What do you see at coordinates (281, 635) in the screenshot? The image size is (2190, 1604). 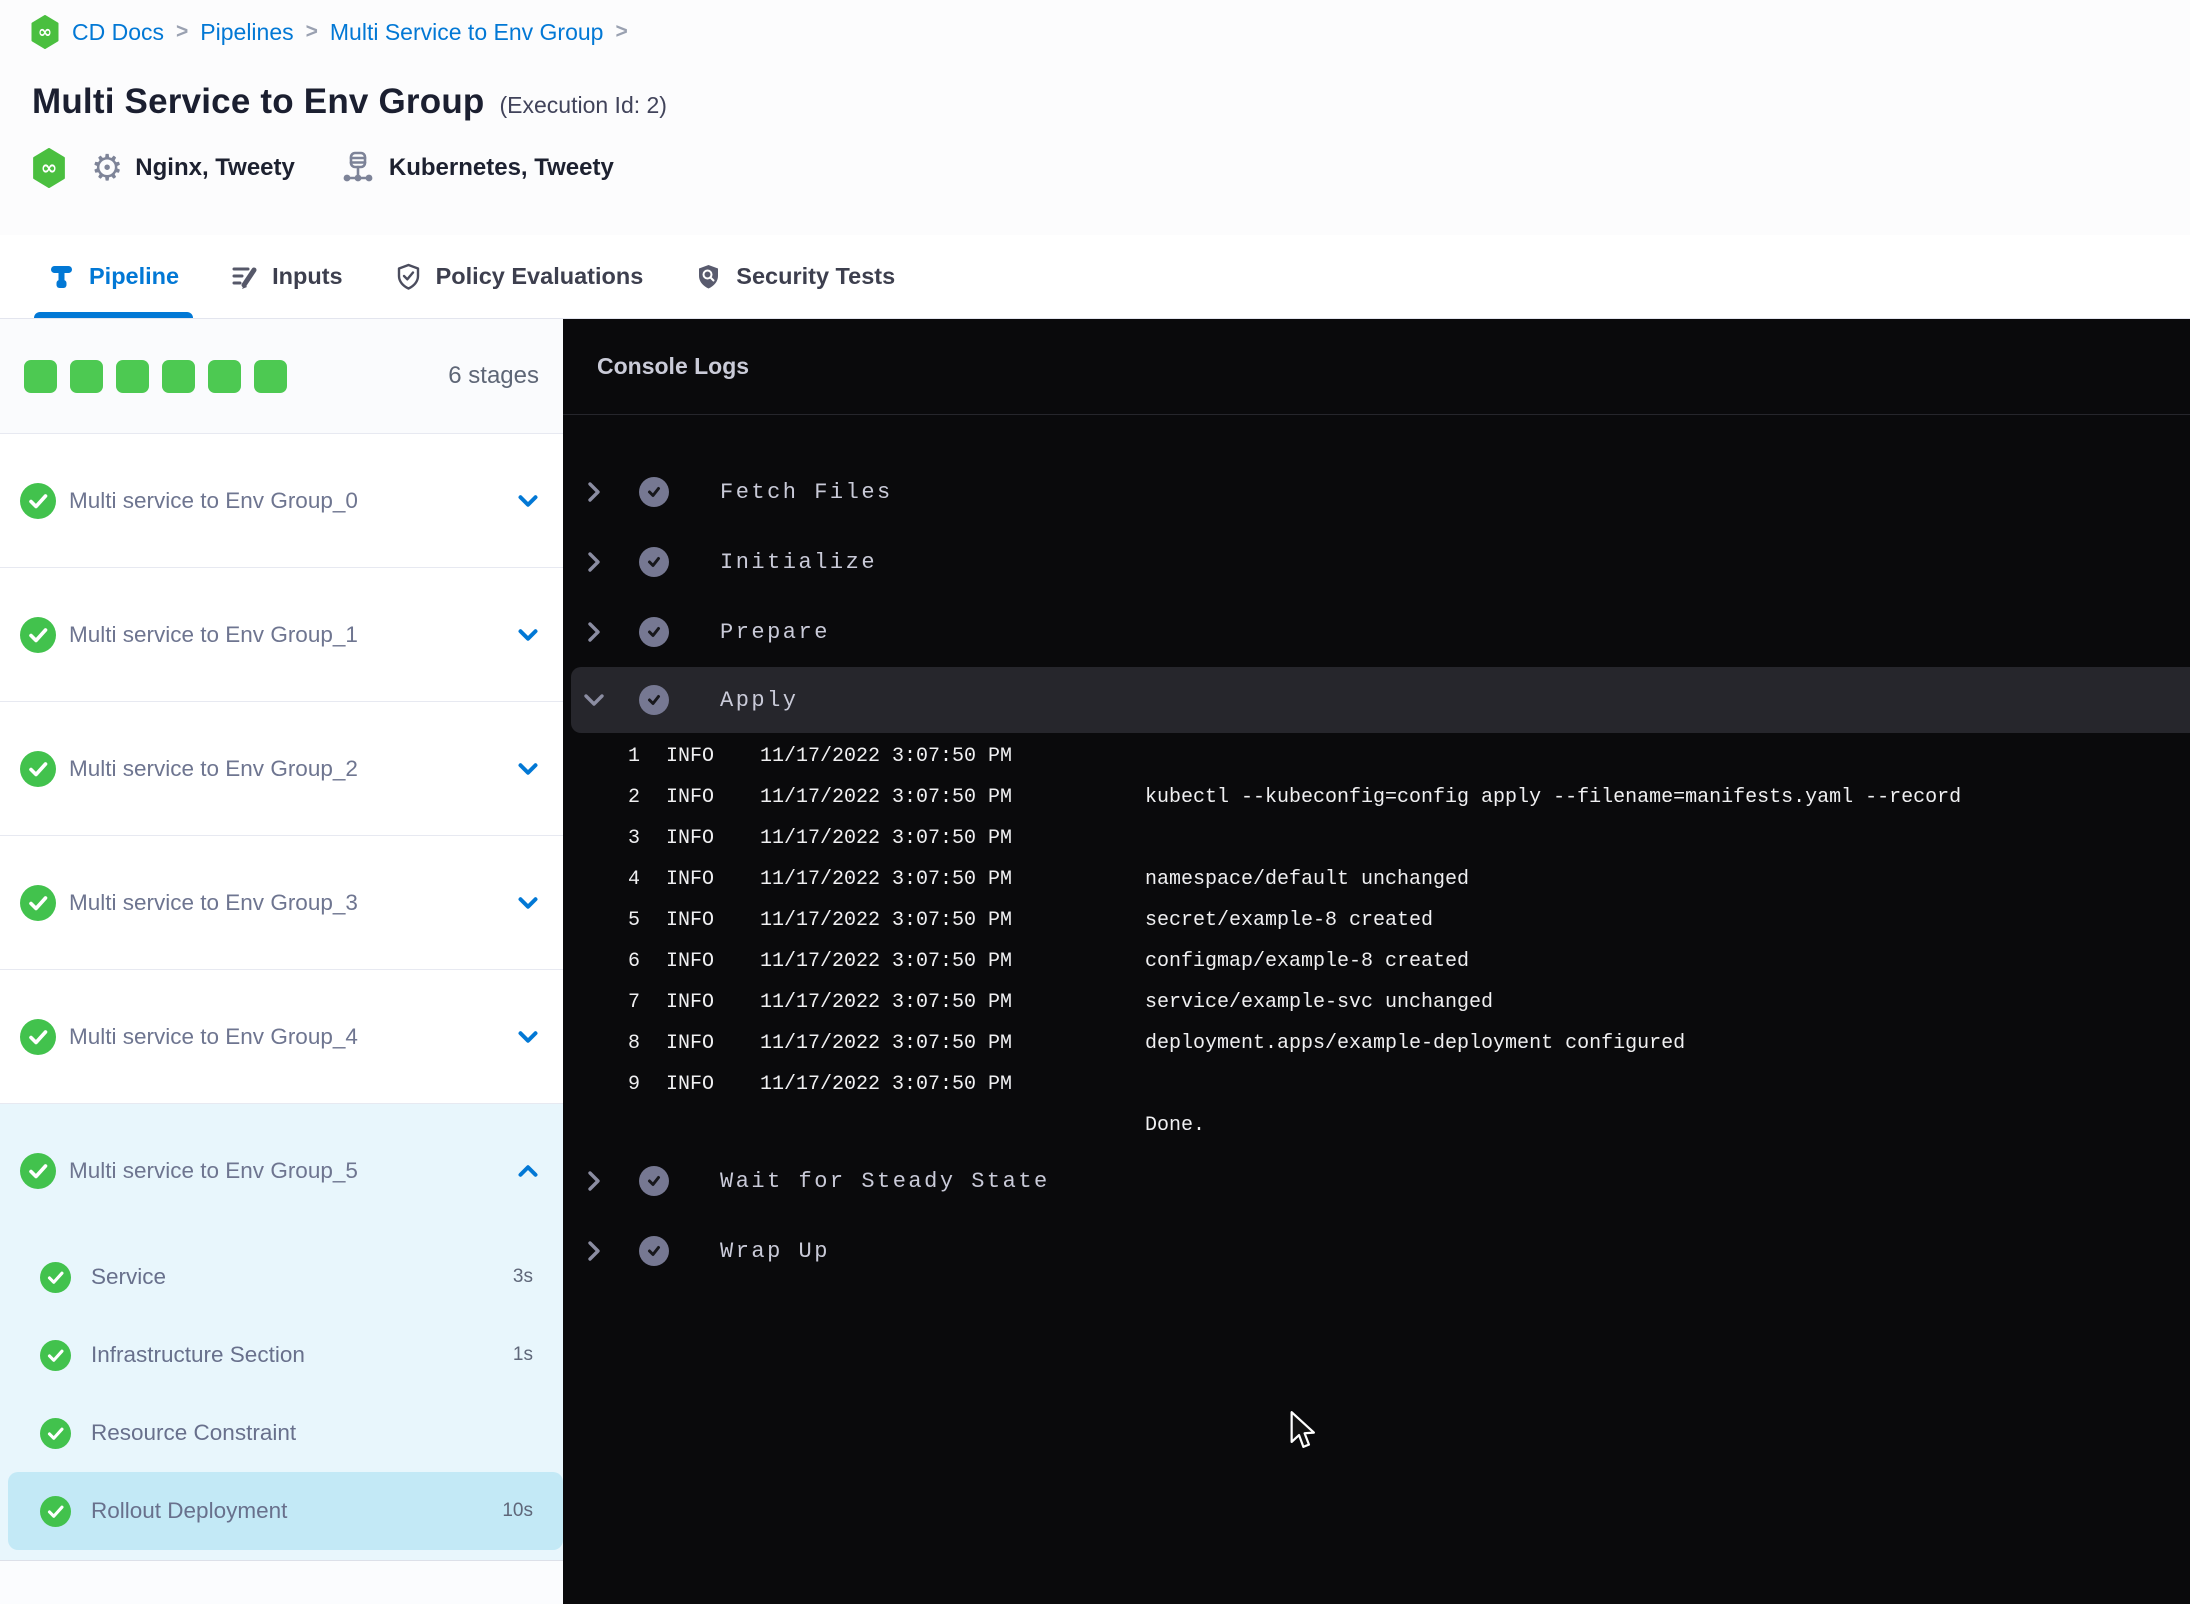 I see `stage-row: Multi service to Env Group_1` at bounding box center [281, 635].